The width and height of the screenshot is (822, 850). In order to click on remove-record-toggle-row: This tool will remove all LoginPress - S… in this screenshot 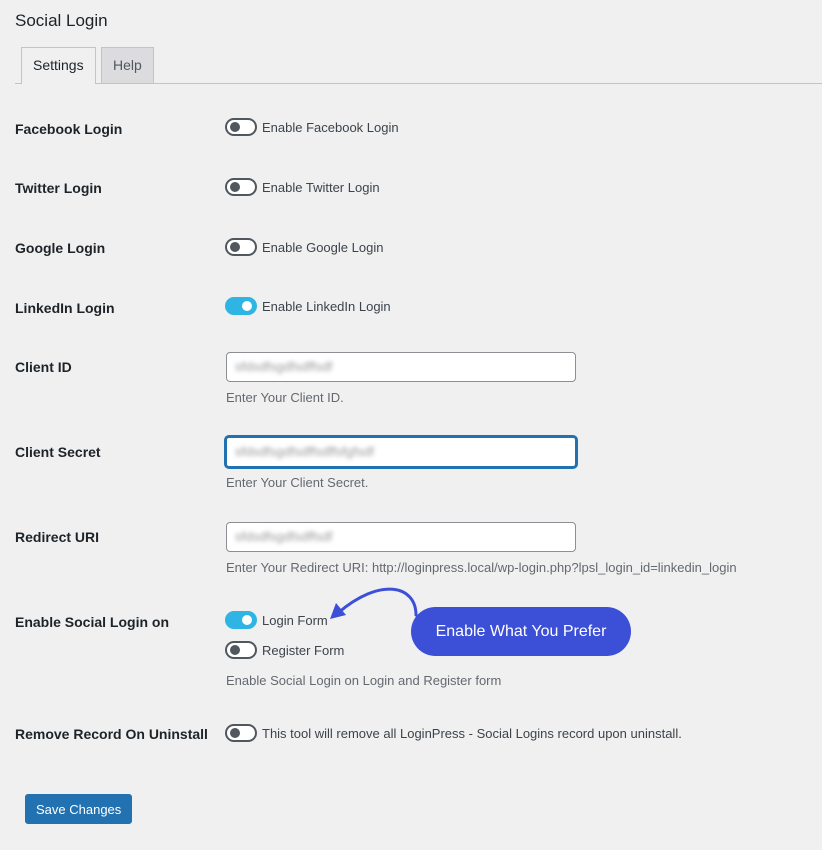, I will do `click(453, 733)`.